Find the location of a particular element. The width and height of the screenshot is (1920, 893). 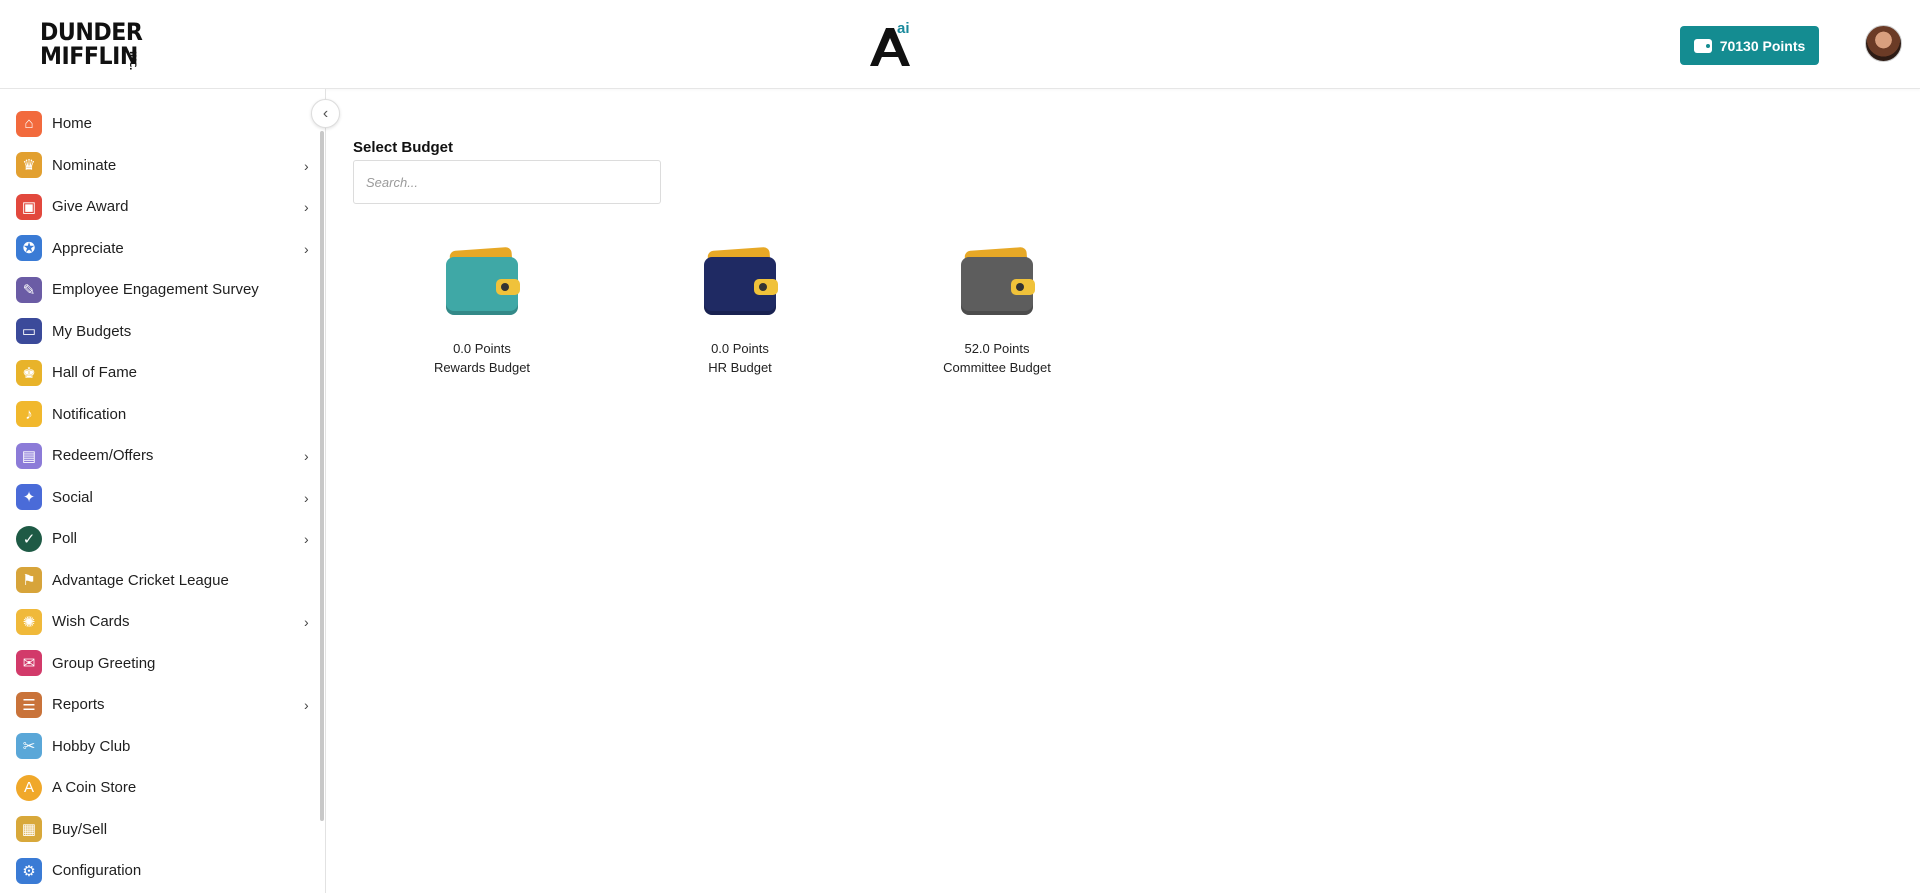

sidebar-item-advantage-cricket-league: ⚑ Advantage Cricket League is located at coordinates (160, 581).